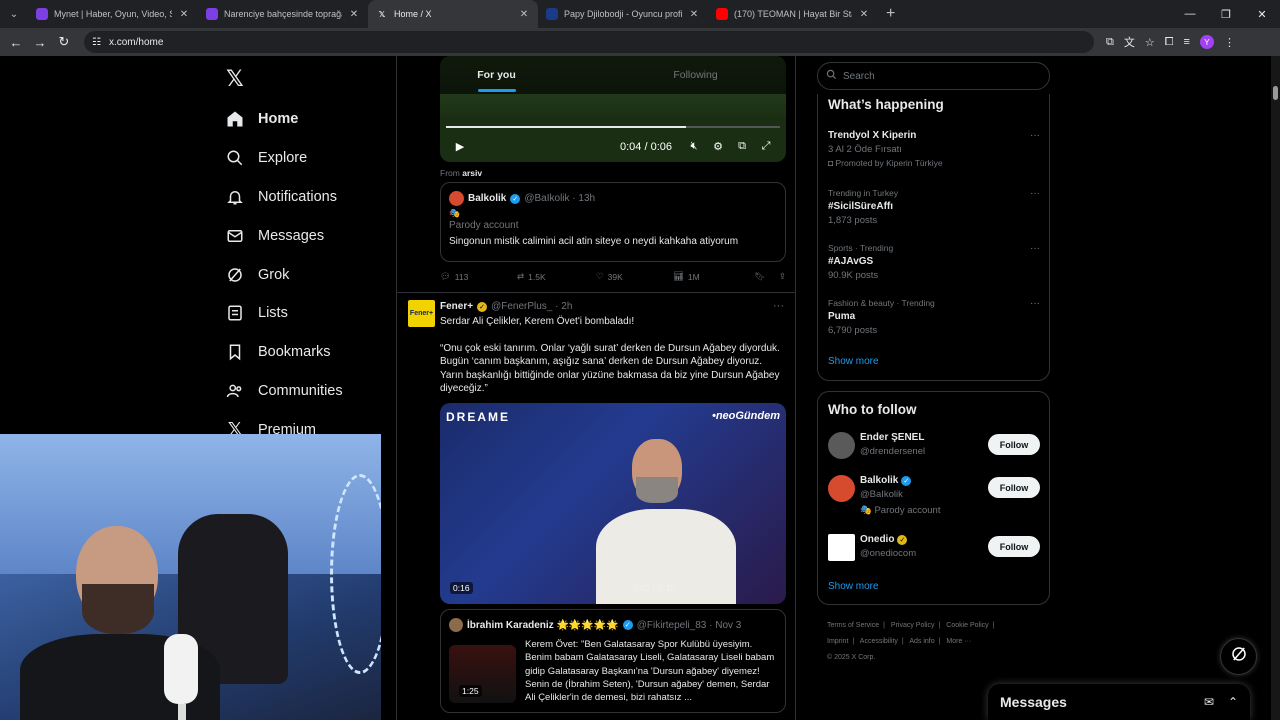 This screenshot has width=1280, height=720. What do you see at coordinates (782, 276) in the screenshot?
I see `share-icon: ⇪` at bounding box center [782, 276].